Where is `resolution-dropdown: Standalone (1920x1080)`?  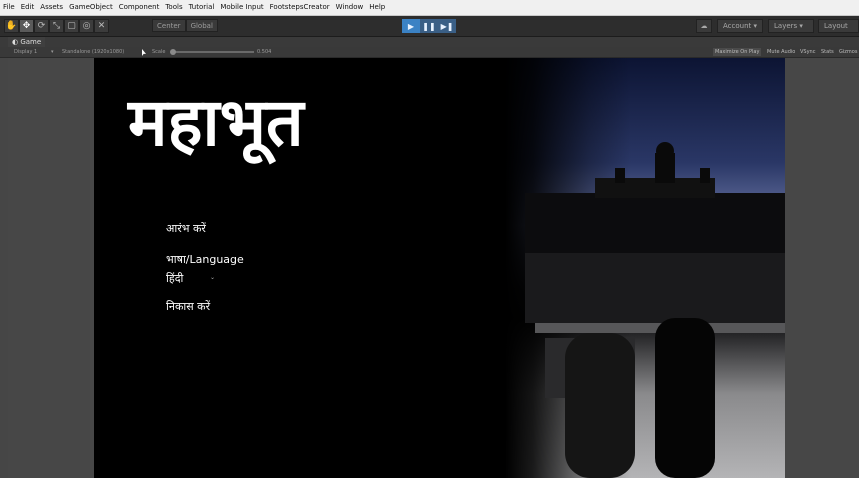 resolution-dropdown: Standalone (1920x1080) is located at coordinates (93, 52).